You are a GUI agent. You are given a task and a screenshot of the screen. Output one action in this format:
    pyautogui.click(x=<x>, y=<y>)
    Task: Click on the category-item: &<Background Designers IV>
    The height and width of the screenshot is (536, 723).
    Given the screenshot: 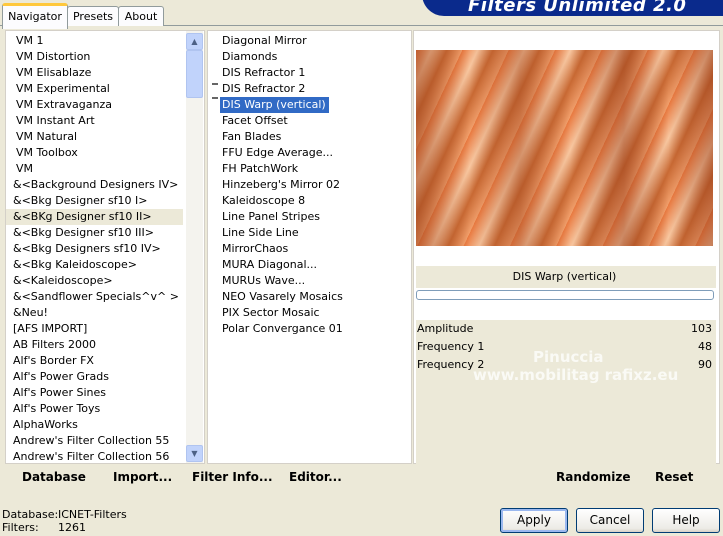 What is the action you would take?
    pyautogui.click(x=94, y=185)
    